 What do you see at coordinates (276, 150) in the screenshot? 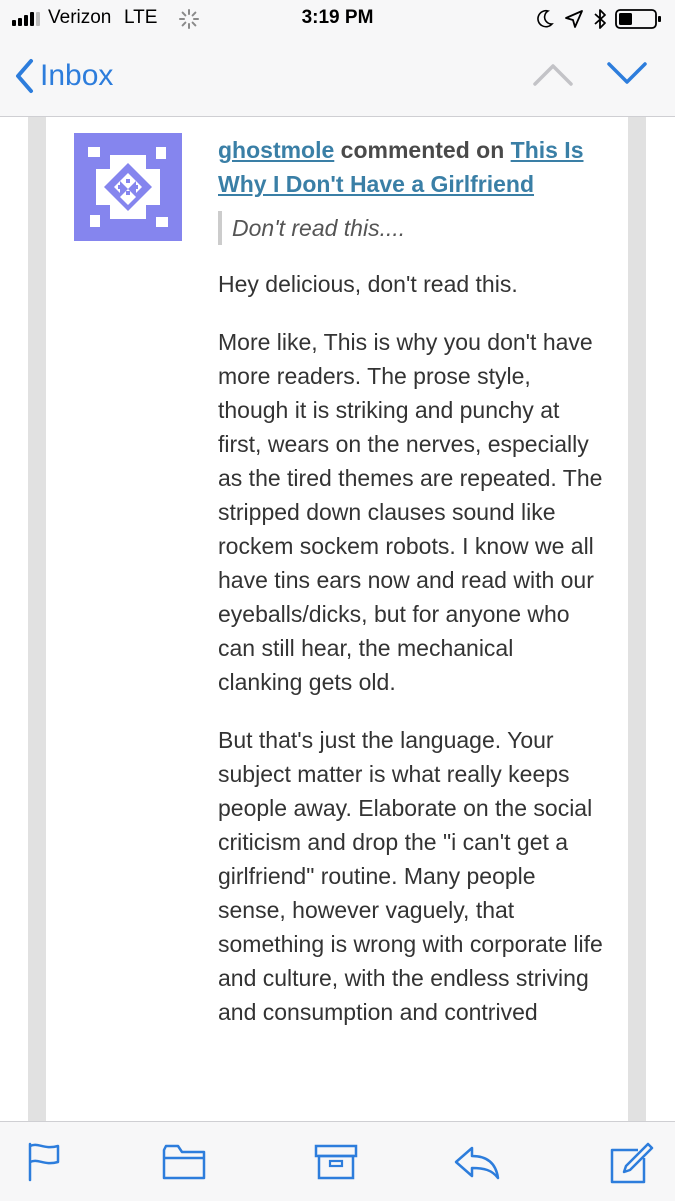
I see `username-link: ghostmole` at bounding box center [276, 150].